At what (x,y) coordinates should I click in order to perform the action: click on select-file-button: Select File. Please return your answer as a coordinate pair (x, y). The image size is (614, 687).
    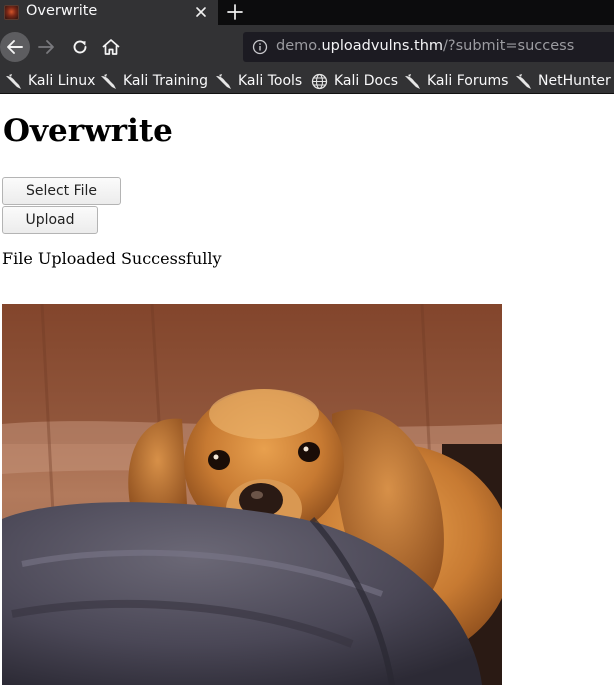
    Looking at the image, I should click on (61, 191).